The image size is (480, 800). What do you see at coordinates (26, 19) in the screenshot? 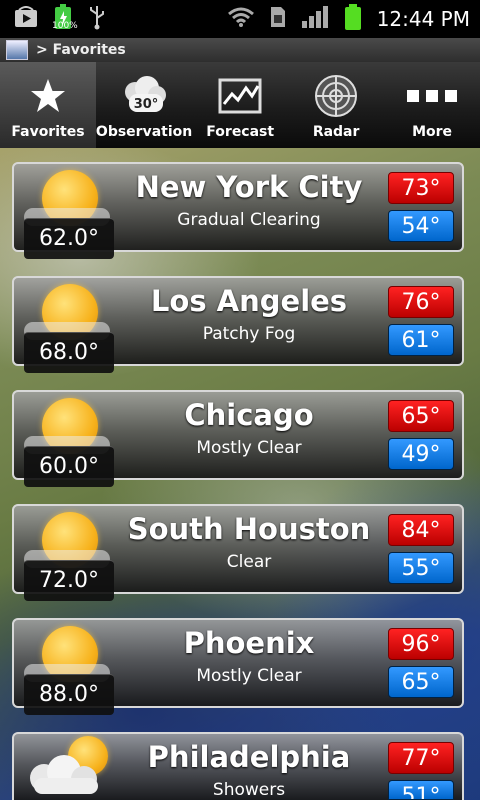
I see `play-store-icon` at bounding box center [26, 19].